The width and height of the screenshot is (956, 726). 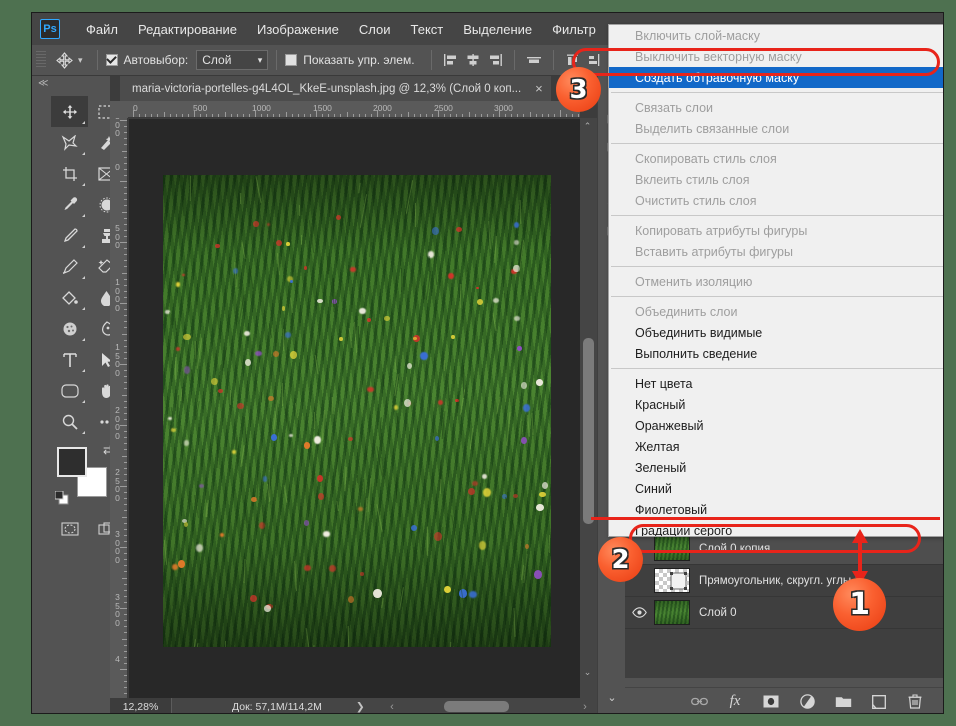 What do you see at coordinates (392, 707) in the screenshot?
I see `scroll-left-icon: ‹` at bounding box center [392, 707].